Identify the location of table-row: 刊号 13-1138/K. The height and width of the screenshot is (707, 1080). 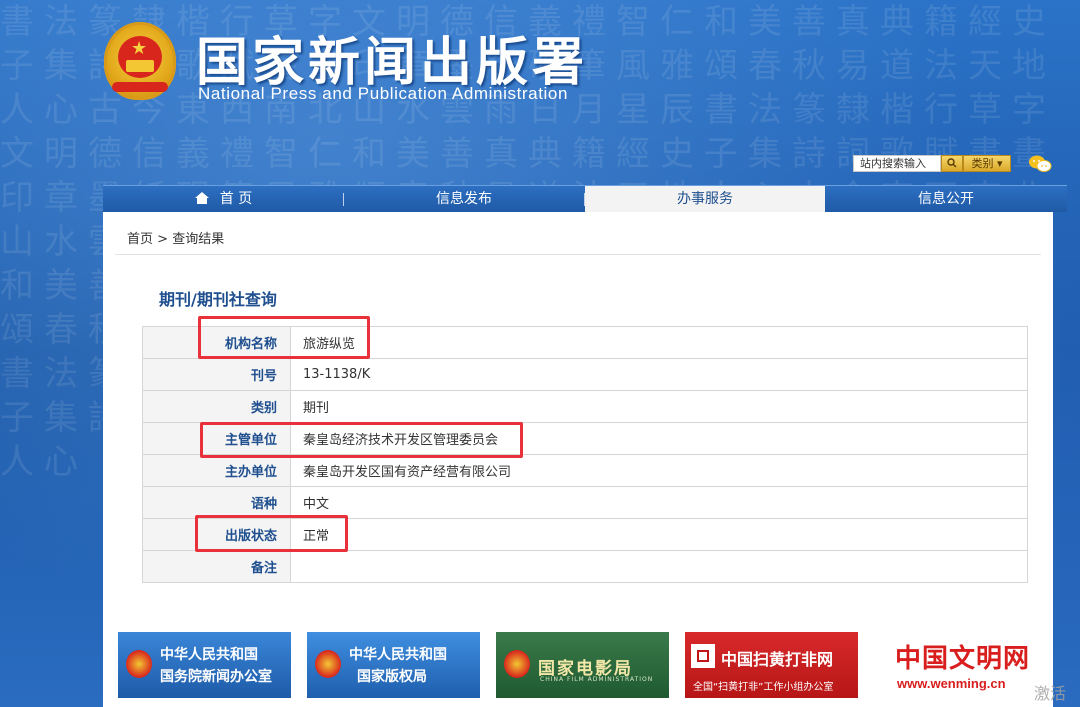
(585, 374).